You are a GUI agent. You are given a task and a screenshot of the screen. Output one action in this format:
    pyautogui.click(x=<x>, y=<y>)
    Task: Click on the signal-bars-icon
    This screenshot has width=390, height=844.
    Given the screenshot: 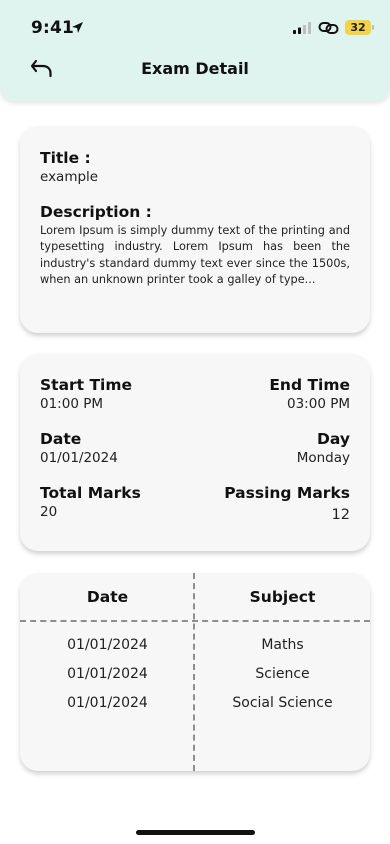 What is the action you would take?
    pyautogui.click(x=302, y=28)
    